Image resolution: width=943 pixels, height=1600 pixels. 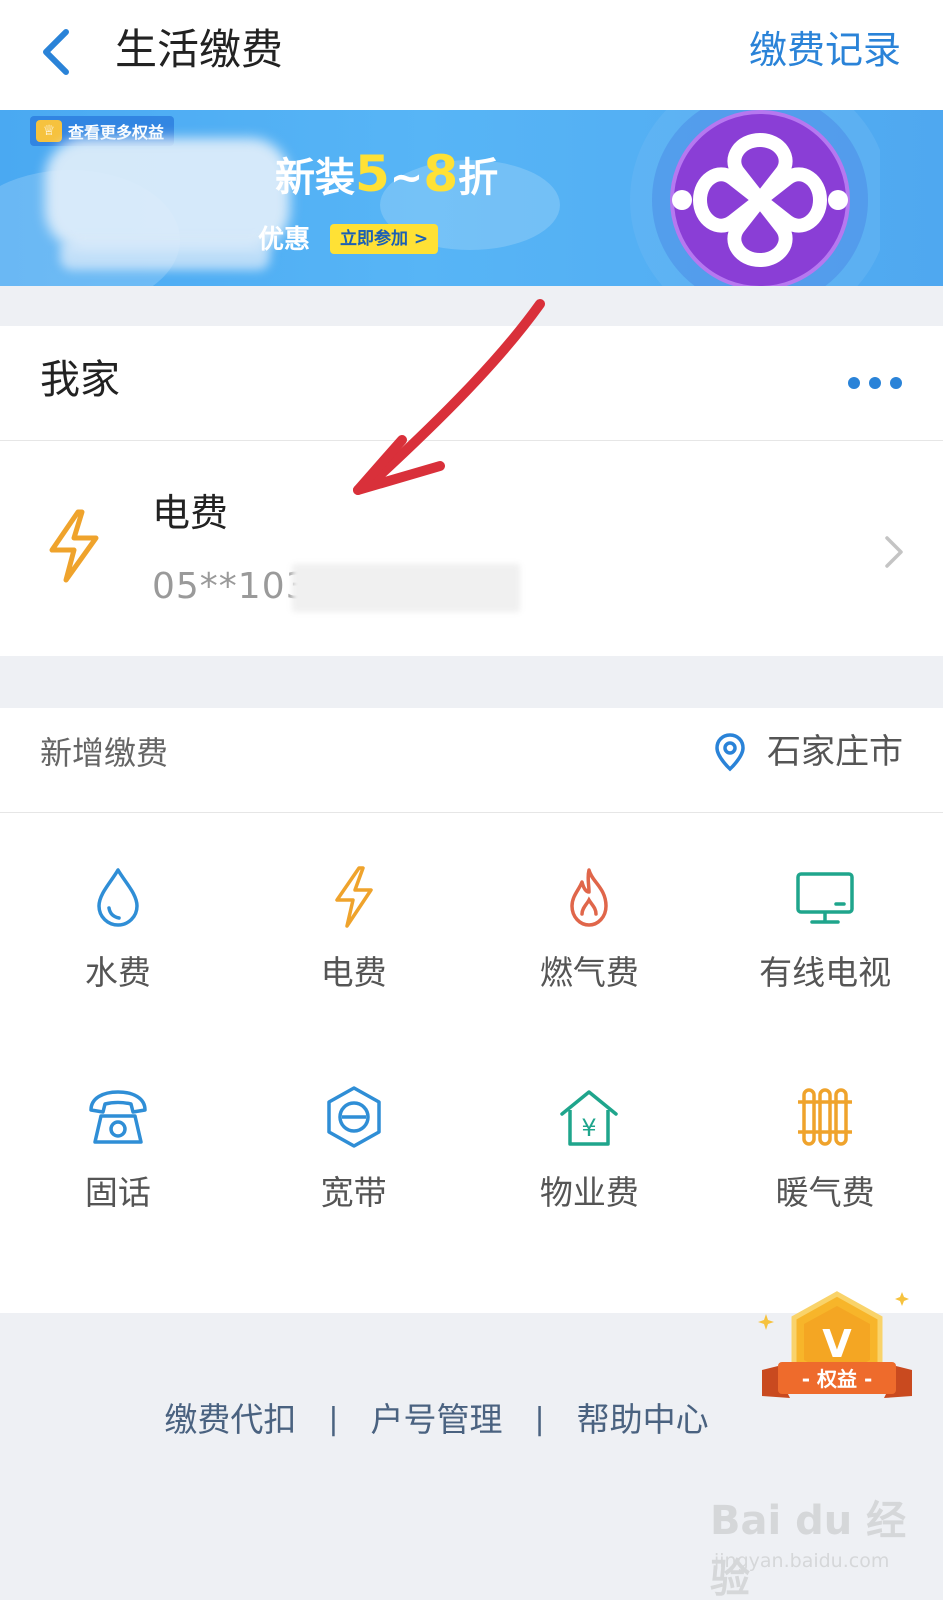 I want to click on chevron-right-icon, so click(x=894, y=552).